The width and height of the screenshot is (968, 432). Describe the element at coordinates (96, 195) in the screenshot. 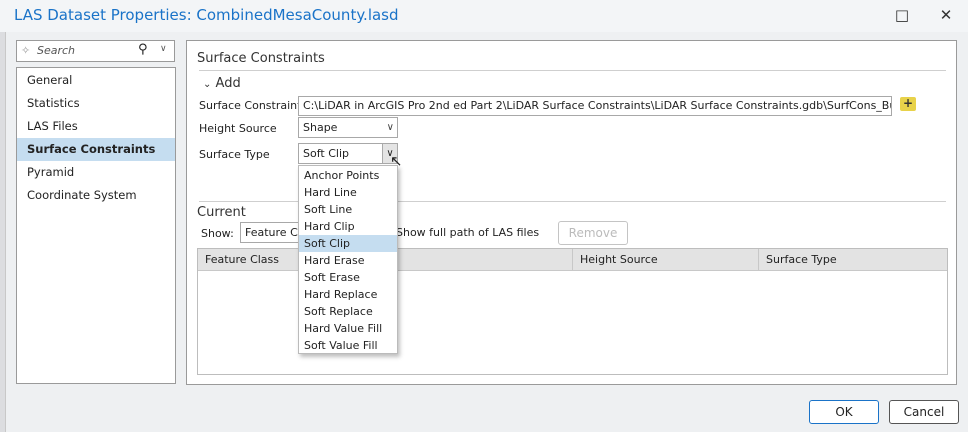

I see `sidebar-item-coordinate-system: Coordinate System` at that location.